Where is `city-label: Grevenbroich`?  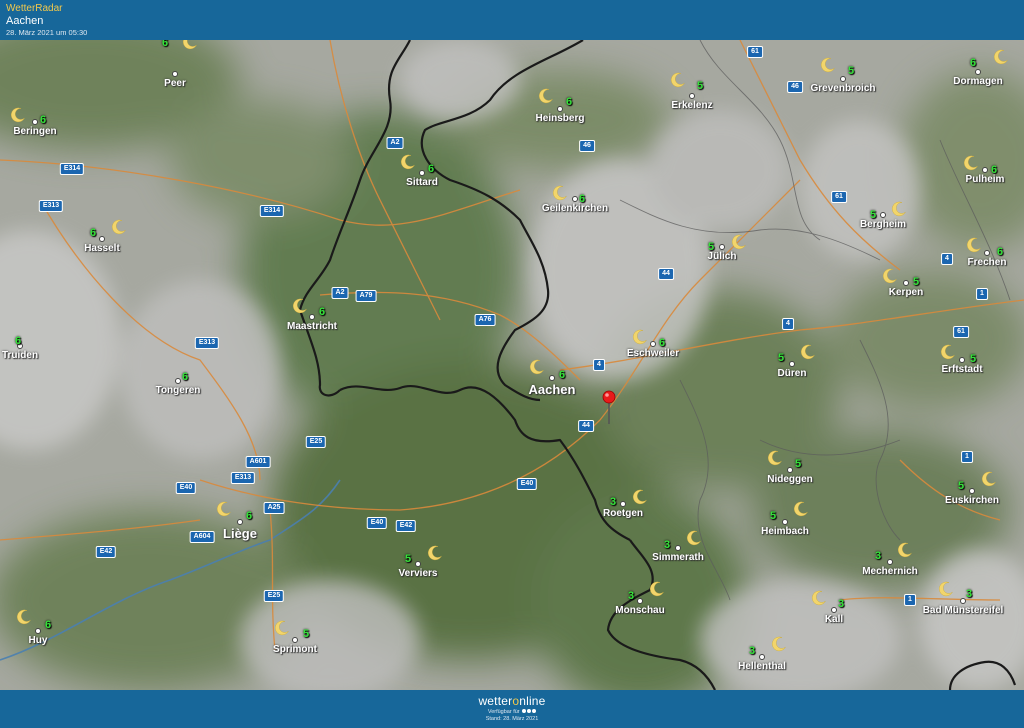
city-label: Grevenbroich is located at coordinates (842, 88).